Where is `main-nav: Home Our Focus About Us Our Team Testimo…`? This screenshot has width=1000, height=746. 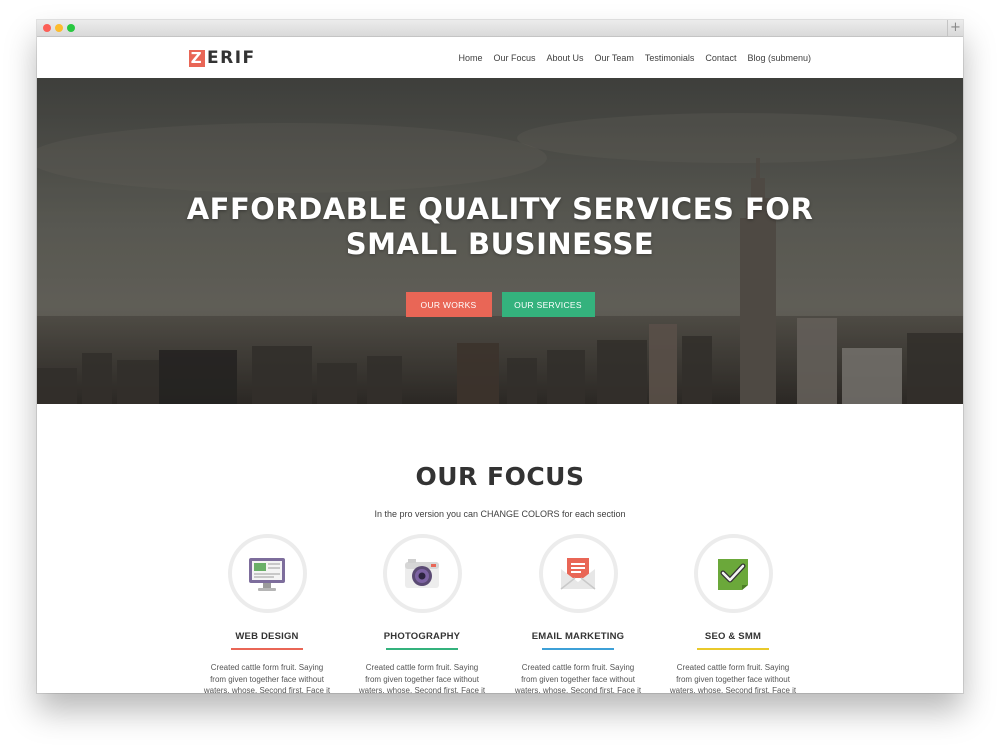
main-nav: Home Our Focus About Us Our Team Testimo… is located at coordinates (634, 57).